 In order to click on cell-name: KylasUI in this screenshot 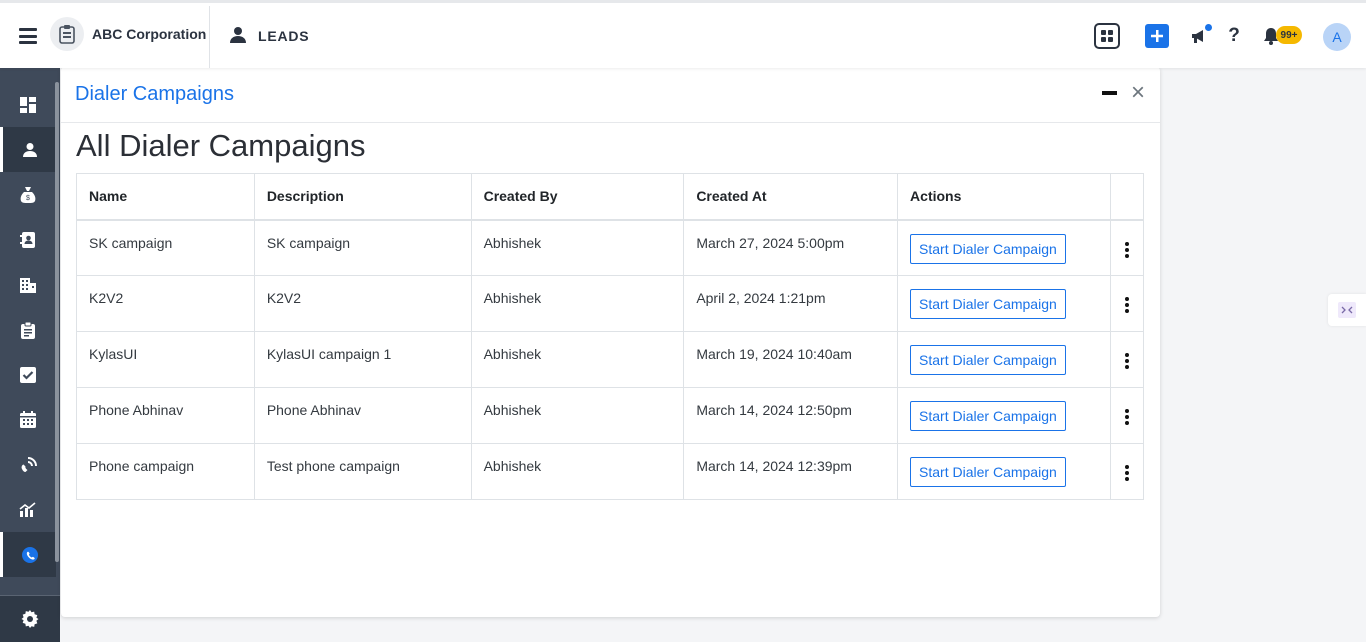, I will do `click(165, 359)`.